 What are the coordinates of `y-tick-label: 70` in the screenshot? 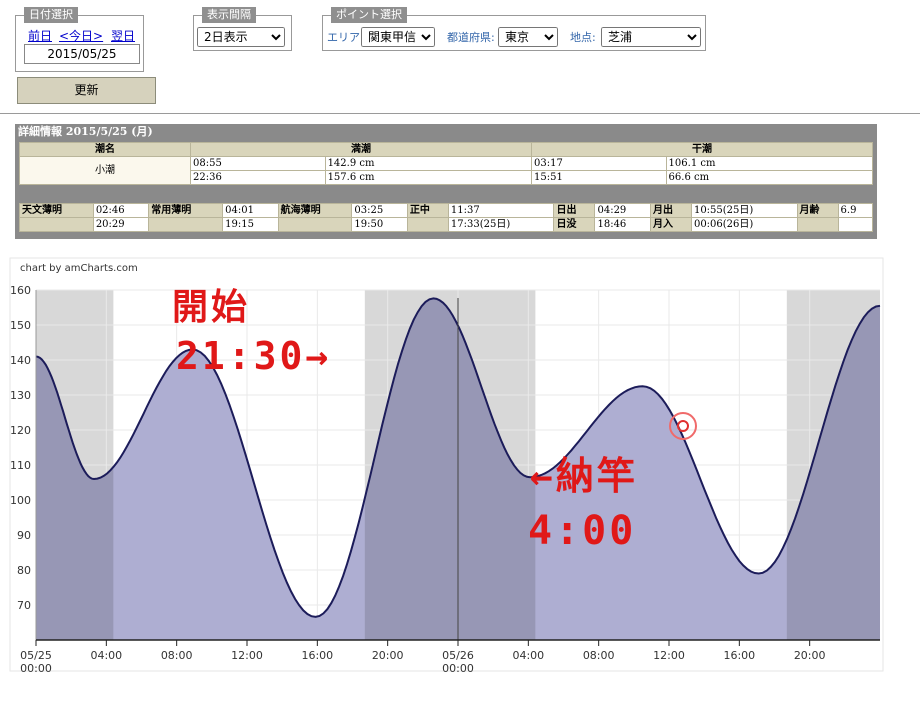 It's located at (24, 605).